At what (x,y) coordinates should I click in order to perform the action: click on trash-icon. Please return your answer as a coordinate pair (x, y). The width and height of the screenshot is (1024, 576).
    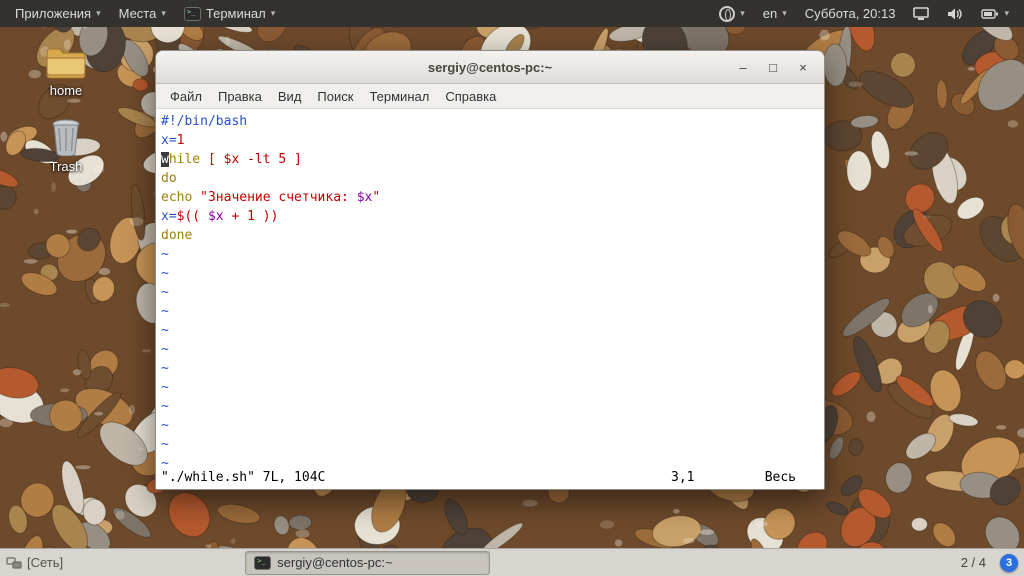
    Looking at the image, I should click on (66, 137).